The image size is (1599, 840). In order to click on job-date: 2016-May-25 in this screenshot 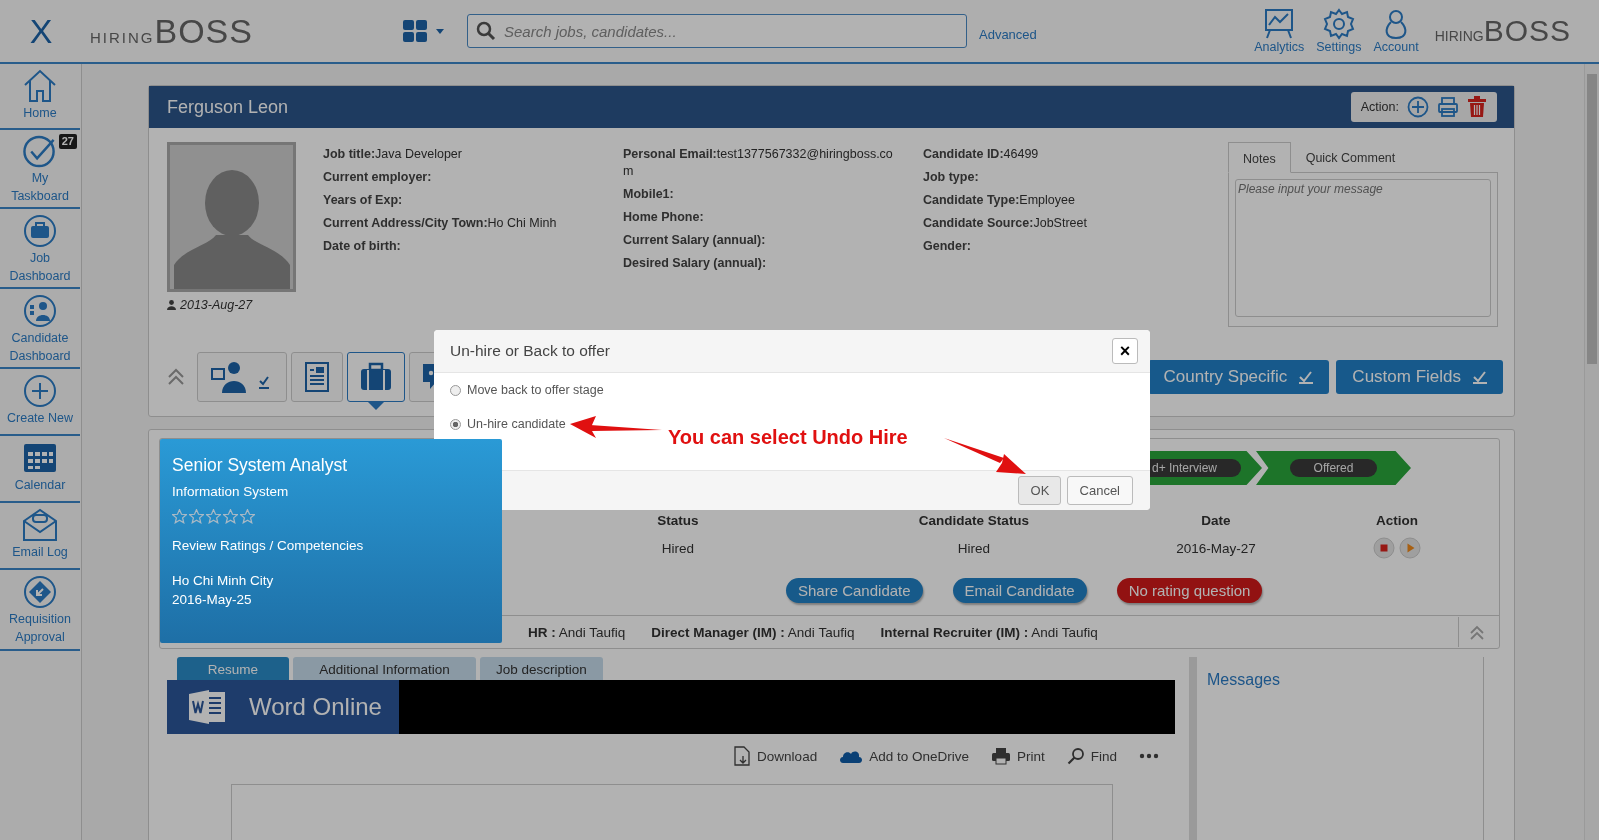, I will do `click(212, 599)`.